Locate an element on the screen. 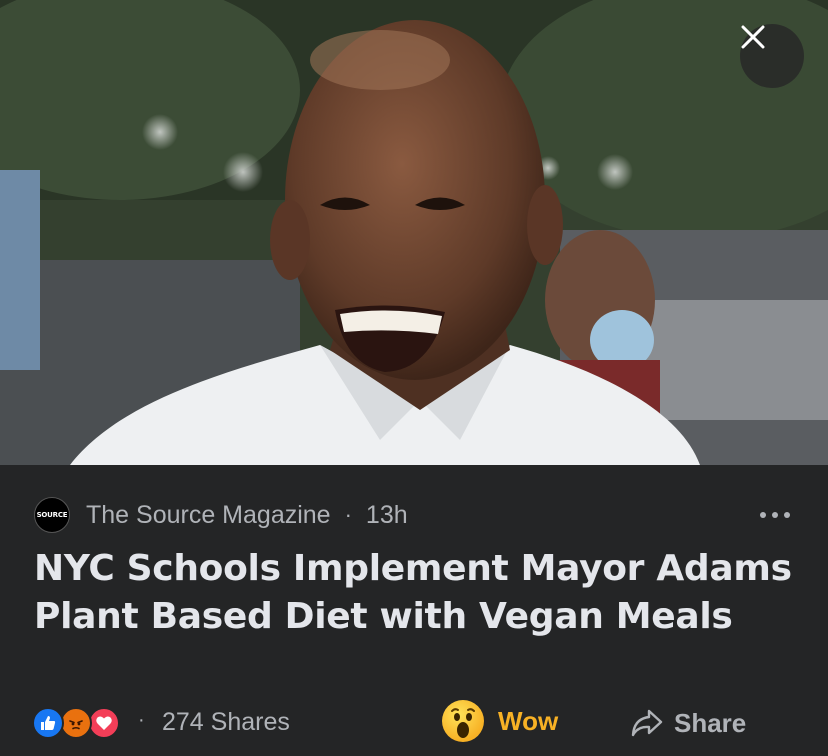 This screenshot has height=756, width=828. wow-reaction-button: Wow is located at coordinates (500, 721).